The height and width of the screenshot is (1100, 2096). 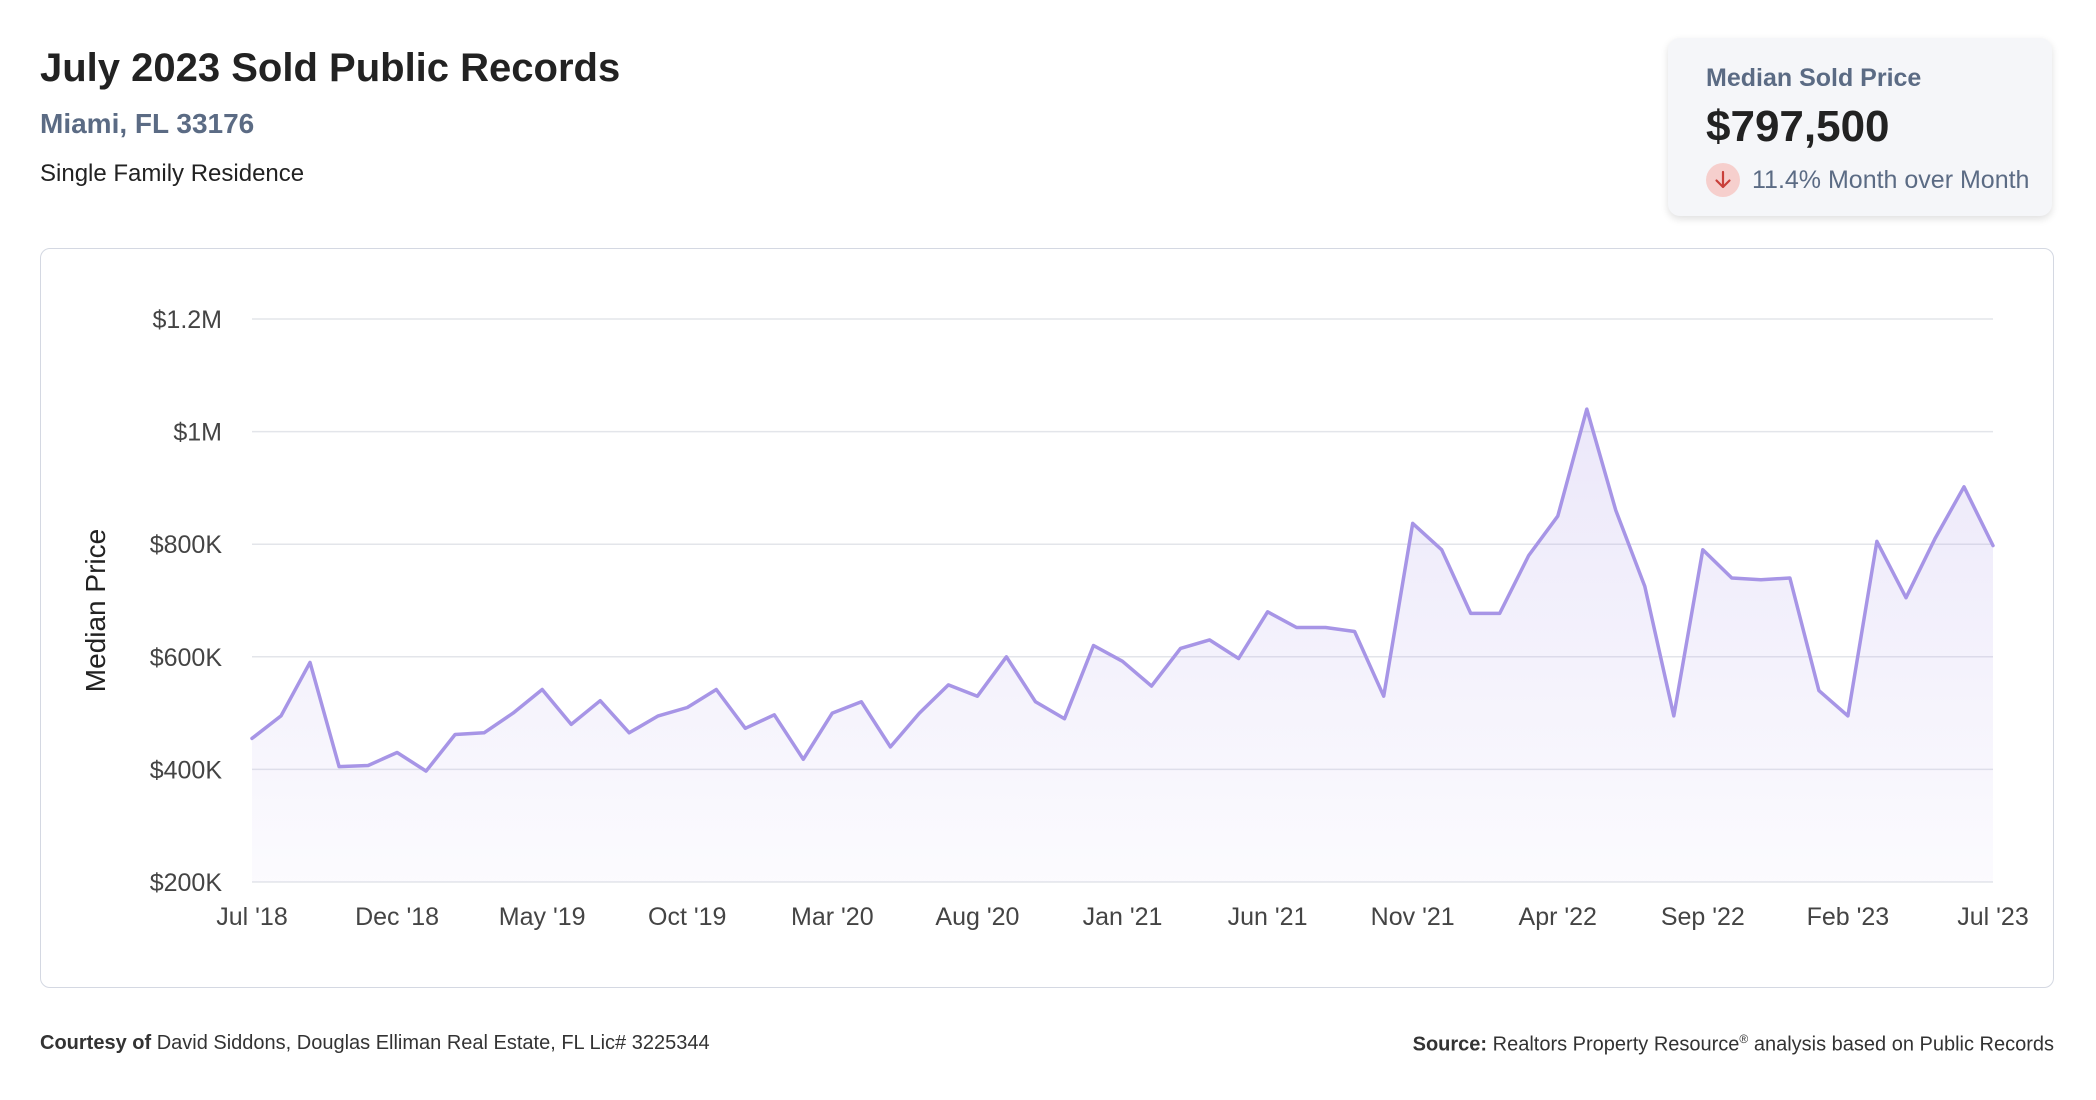 What do you see at coordinates (186, 658) in the screenshot?
I see `y-tick-label: $600K` at bounding box center [186, 658].